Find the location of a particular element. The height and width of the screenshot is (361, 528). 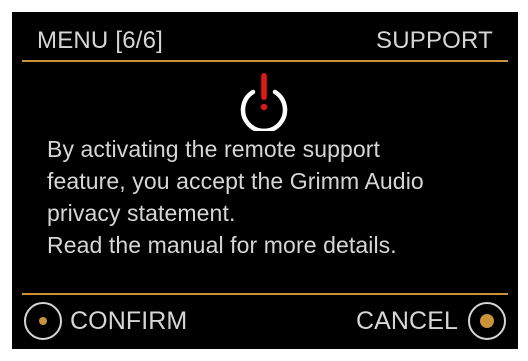

message-line: Read the manual for more details. is located at coordinates (222, 245).